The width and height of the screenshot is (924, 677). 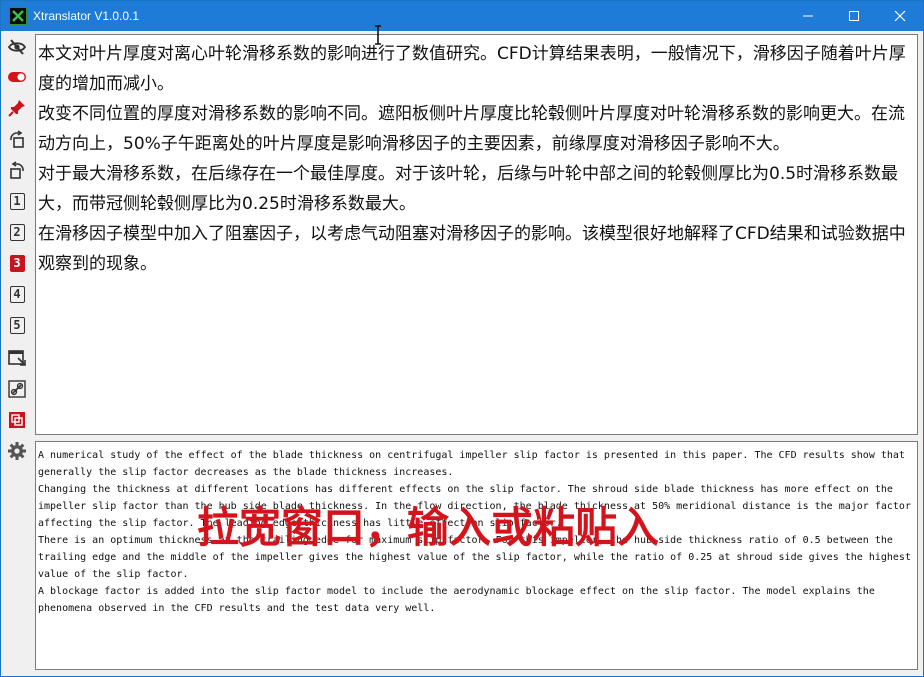 I want to click on window-icon, so click(x=17, y=358).